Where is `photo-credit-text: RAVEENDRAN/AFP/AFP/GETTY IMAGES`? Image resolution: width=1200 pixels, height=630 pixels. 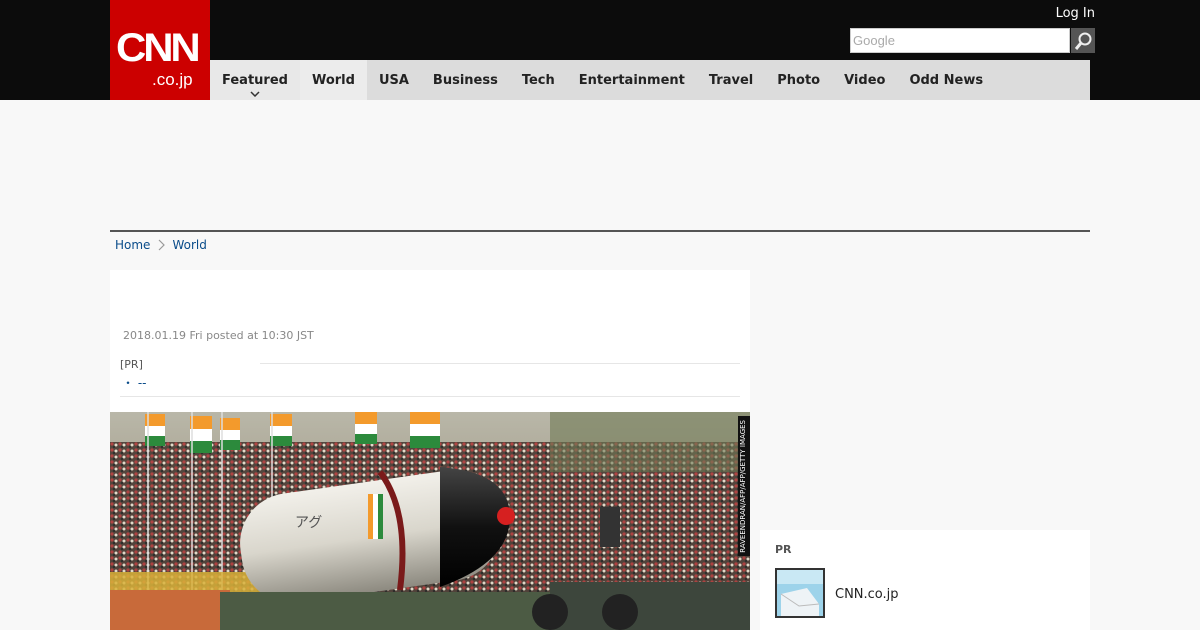
photo-credit-text: RAVEENDRAN/AFP/AFP/GETTY IMAGES is located at coordinates (743, 486).